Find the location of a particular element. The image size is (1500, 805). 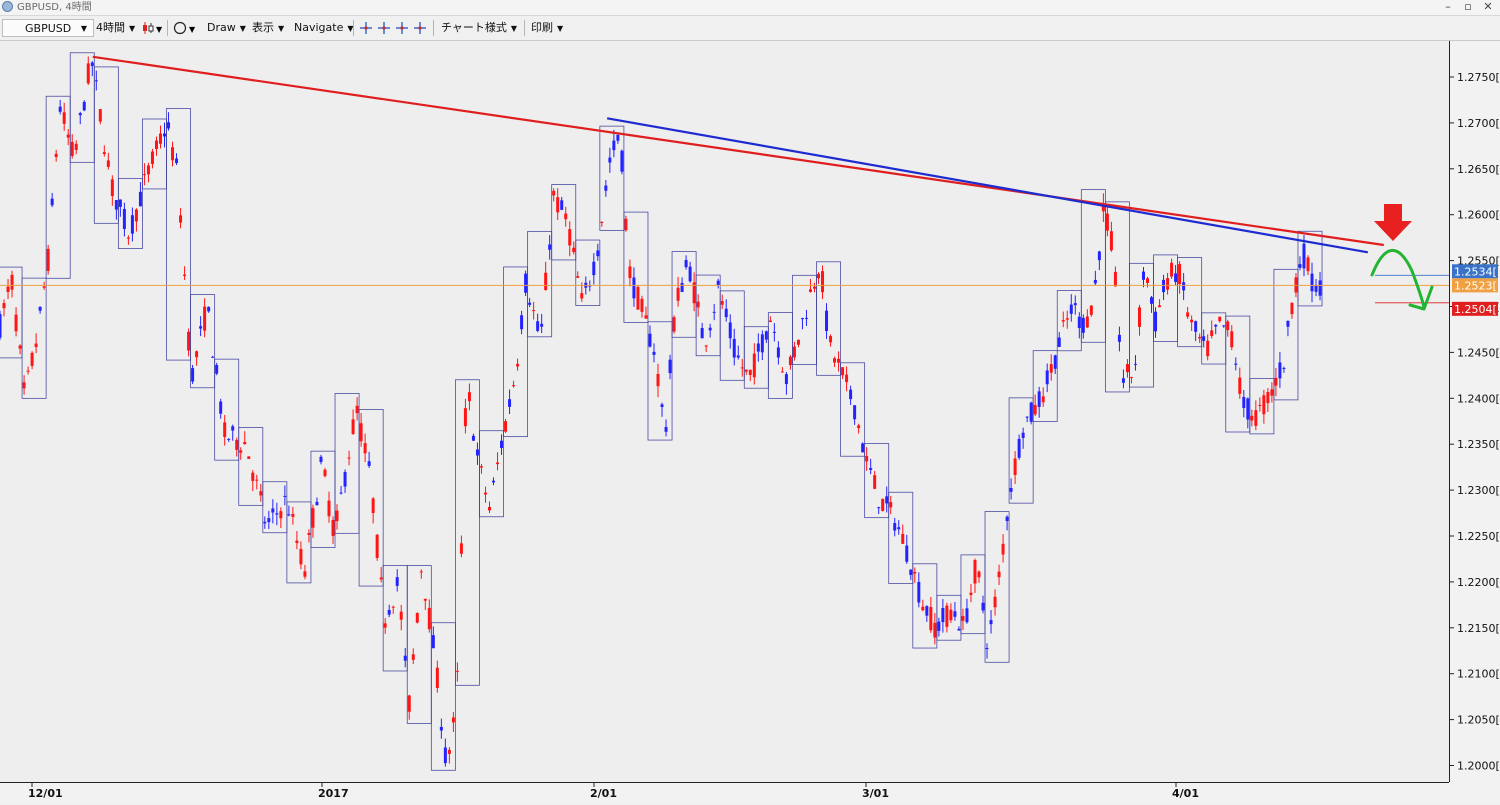

price-label: 1.2504[ is located at coordinates (1475, 309).